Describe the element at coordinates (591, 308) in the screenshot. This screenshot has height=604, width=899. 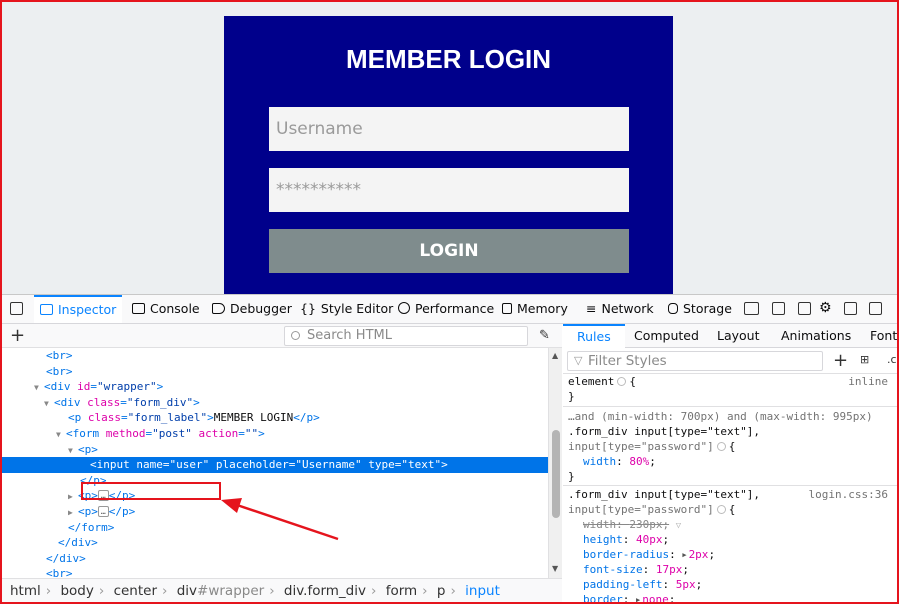
I see `network-icon: ≡` at that location.